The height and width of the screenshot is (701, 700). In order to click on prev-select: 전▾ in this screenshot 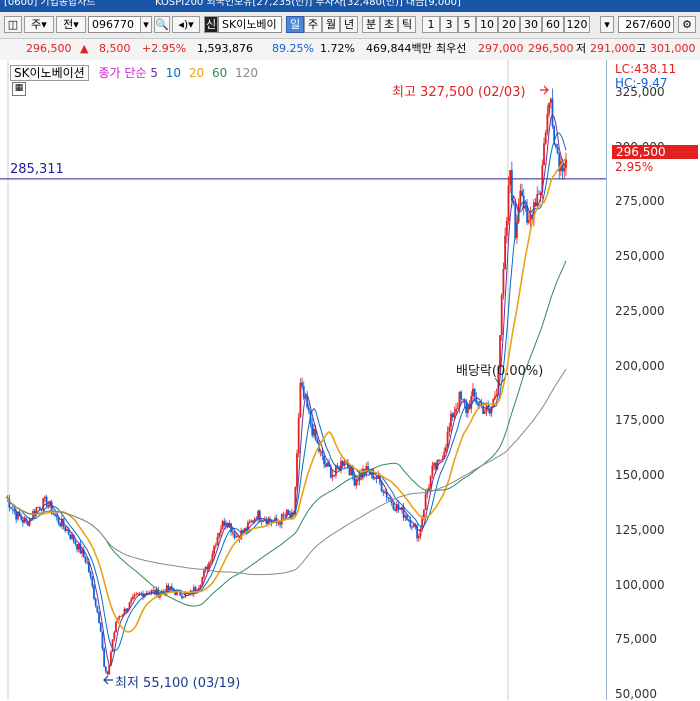, I will do `click(71, 24)`.